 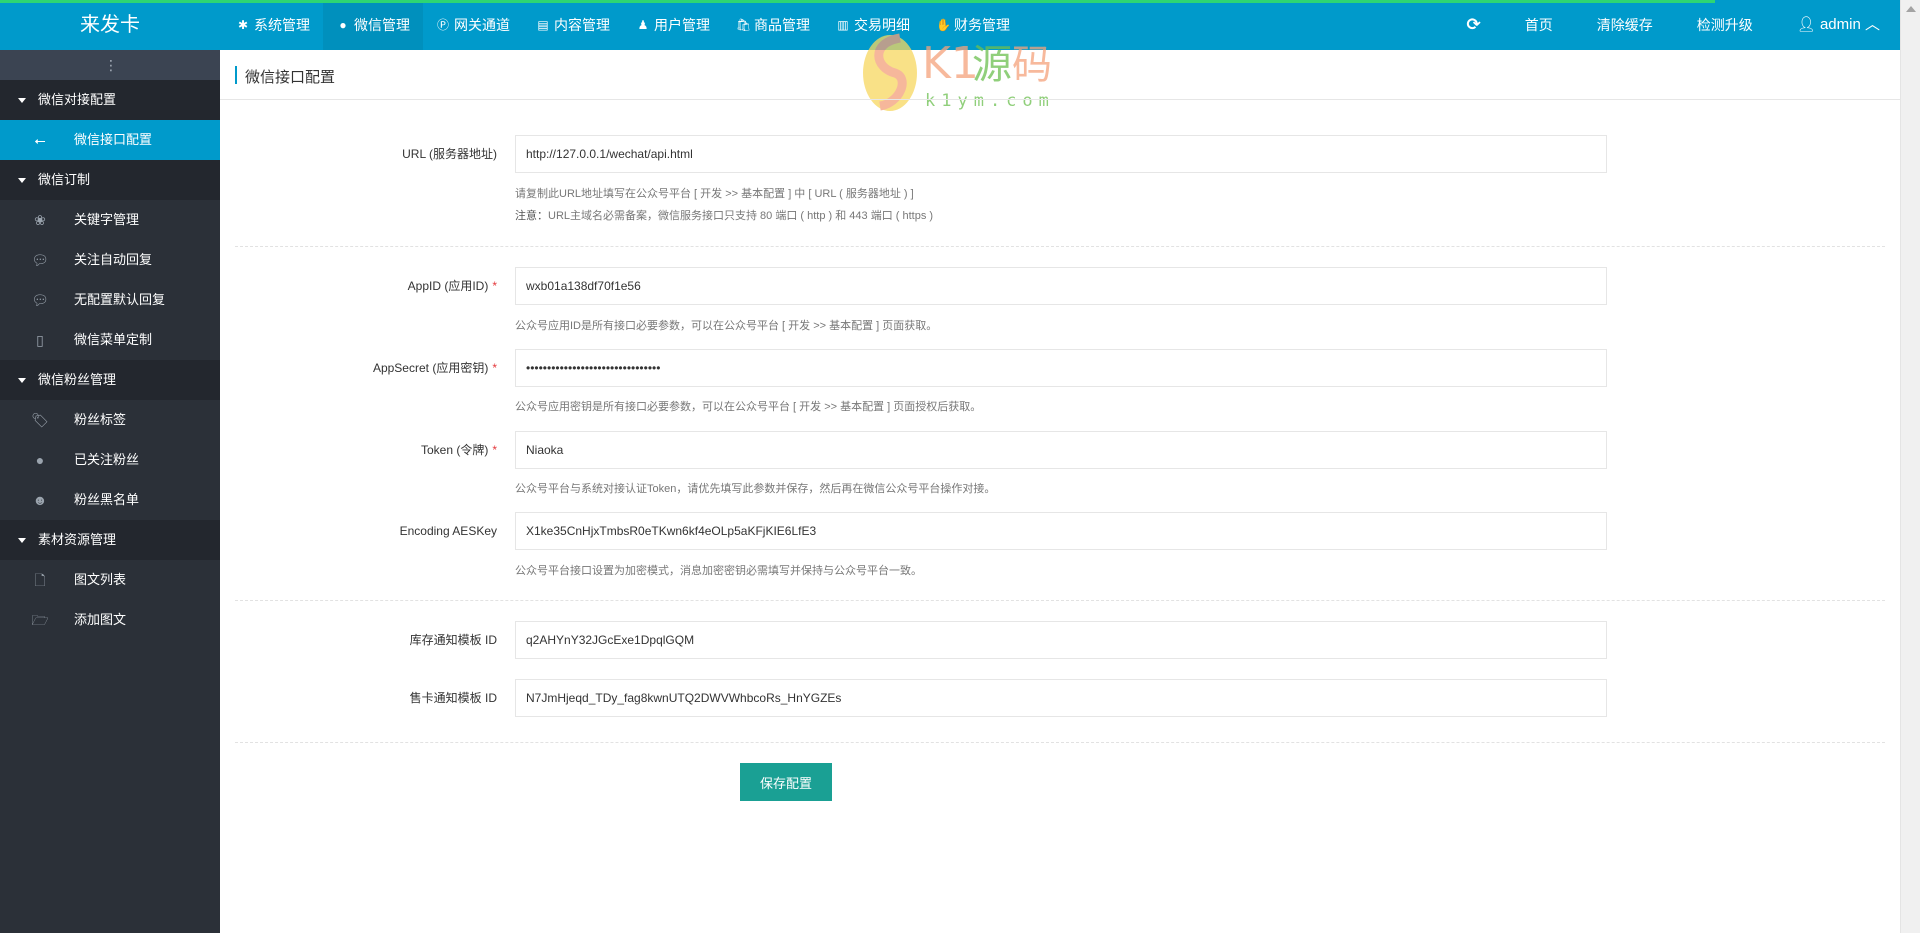 What do you see at coordinates (110, 300) in the screenshot?
I see `sidebar-item-default-reply: 💬︎ 无配置默认回复` at bounding box center [110, 300].